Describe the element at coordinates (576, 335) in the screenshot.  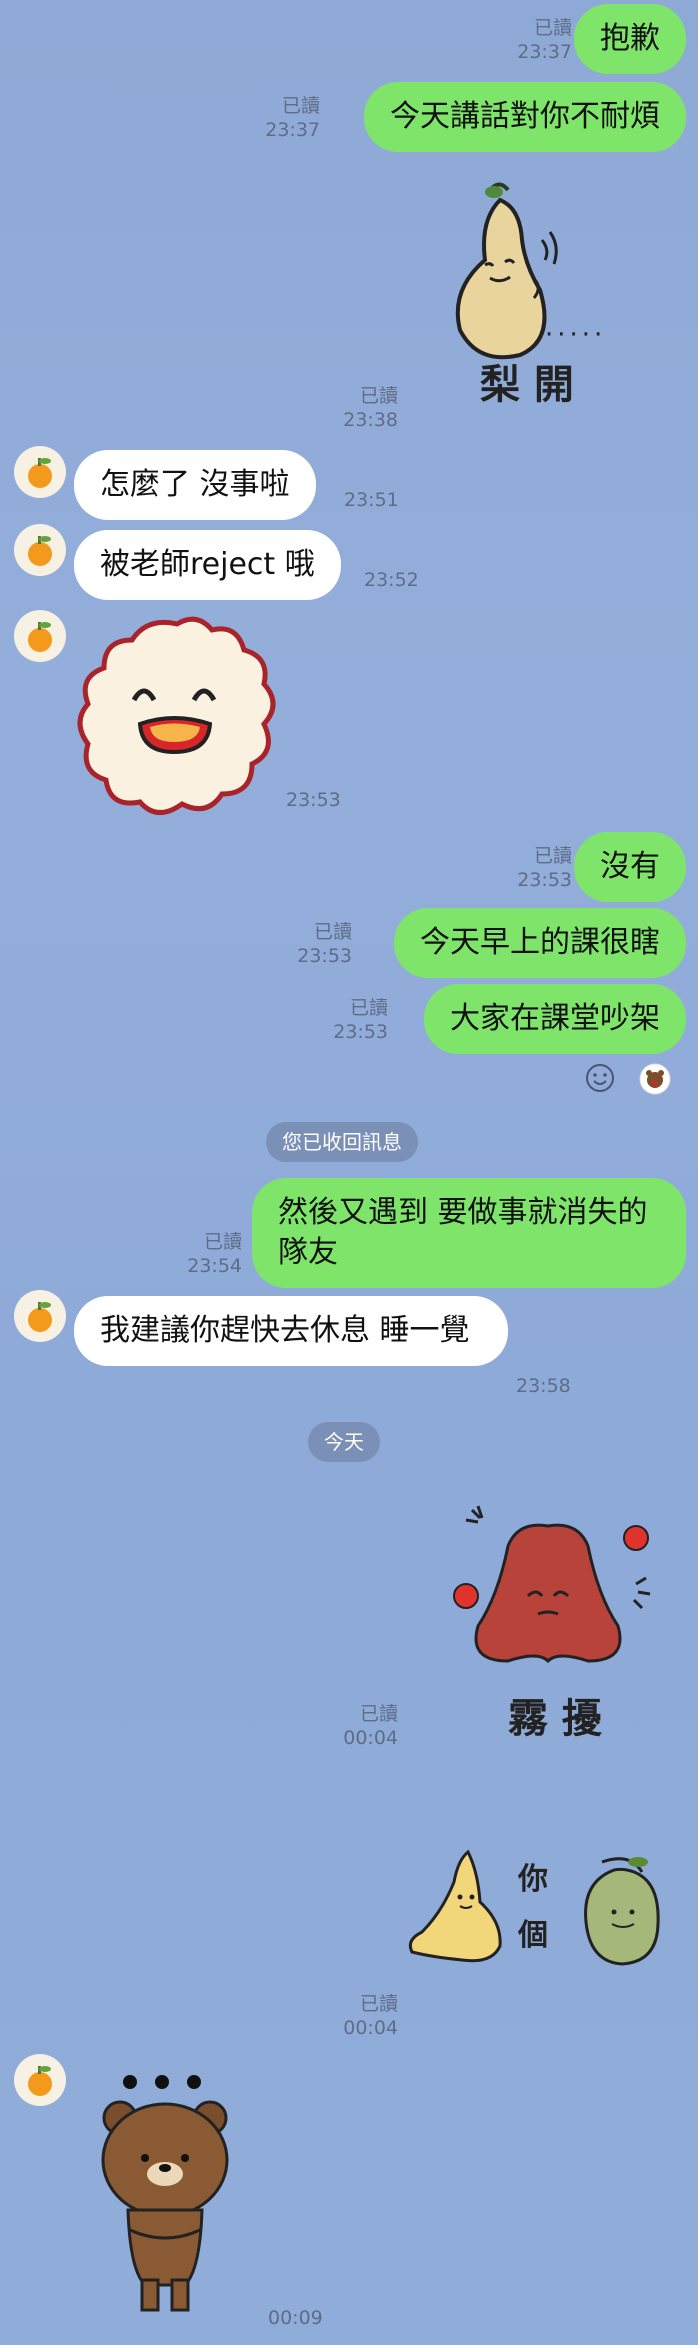
I see `sticker-dots: ·····` at that location.